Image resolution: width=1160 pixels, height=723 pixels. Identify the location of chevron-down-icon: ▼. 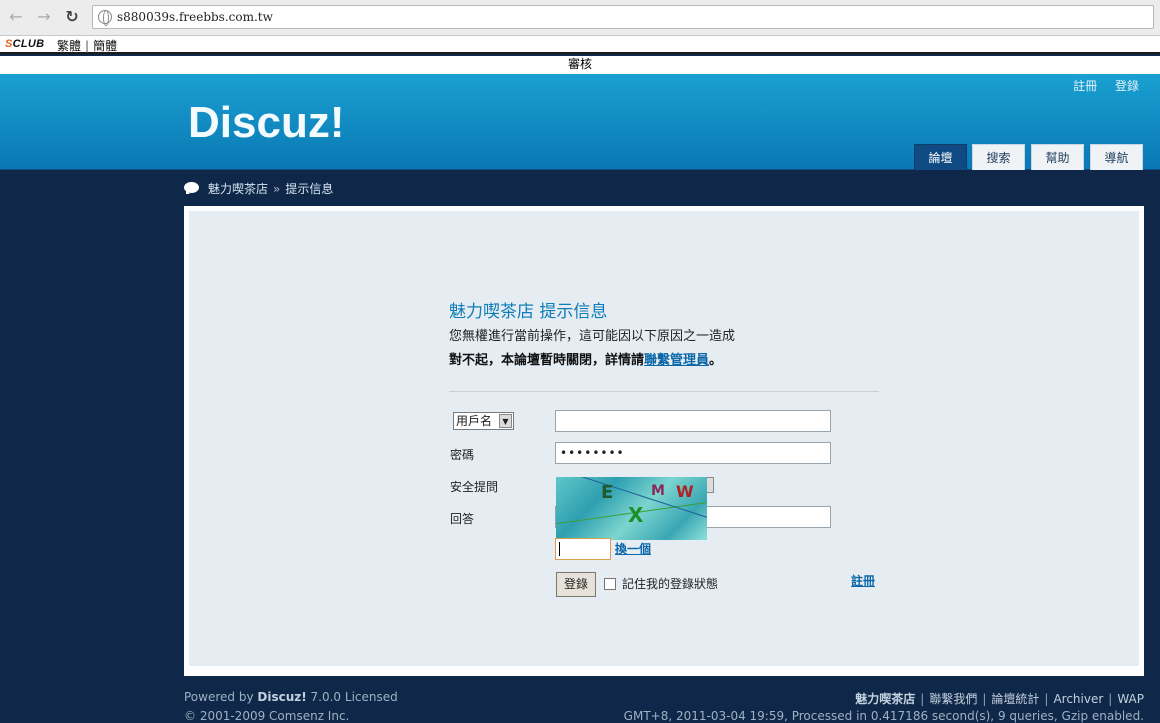
(505, 421).